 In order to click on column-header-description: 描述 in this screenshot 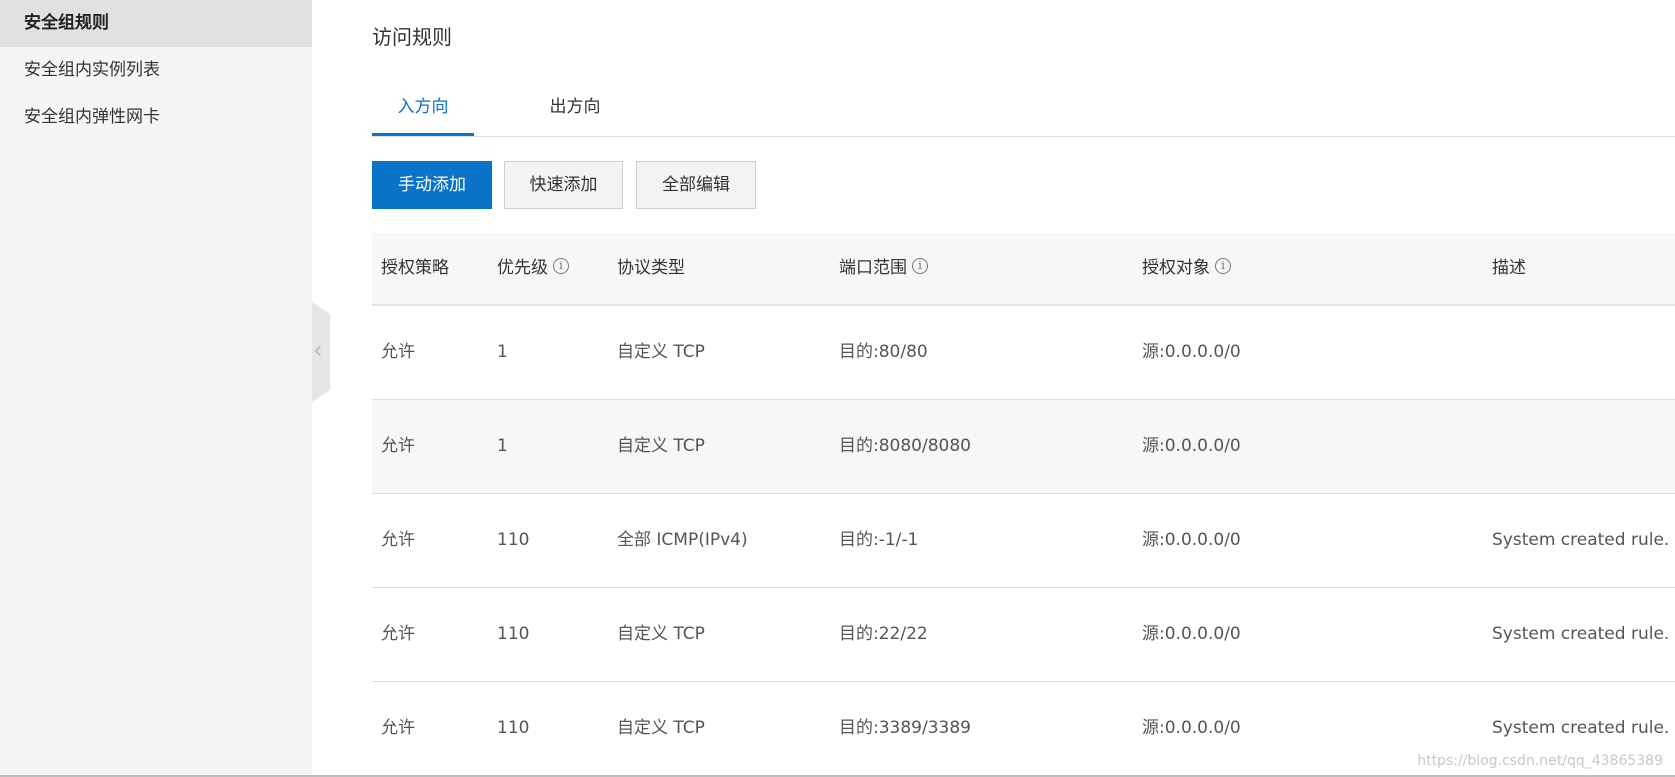, I will do `click(1509, 268)`.